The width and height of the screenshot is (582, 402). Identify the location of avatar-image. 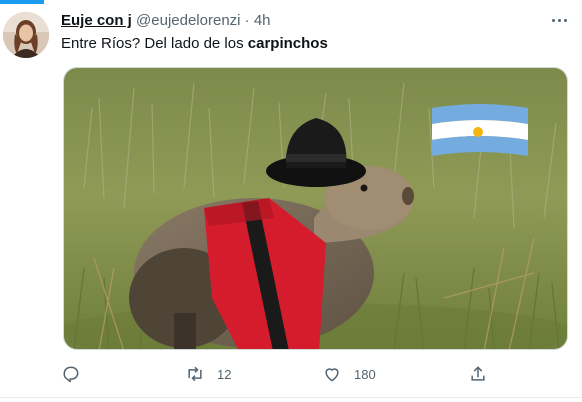
(26, 35).